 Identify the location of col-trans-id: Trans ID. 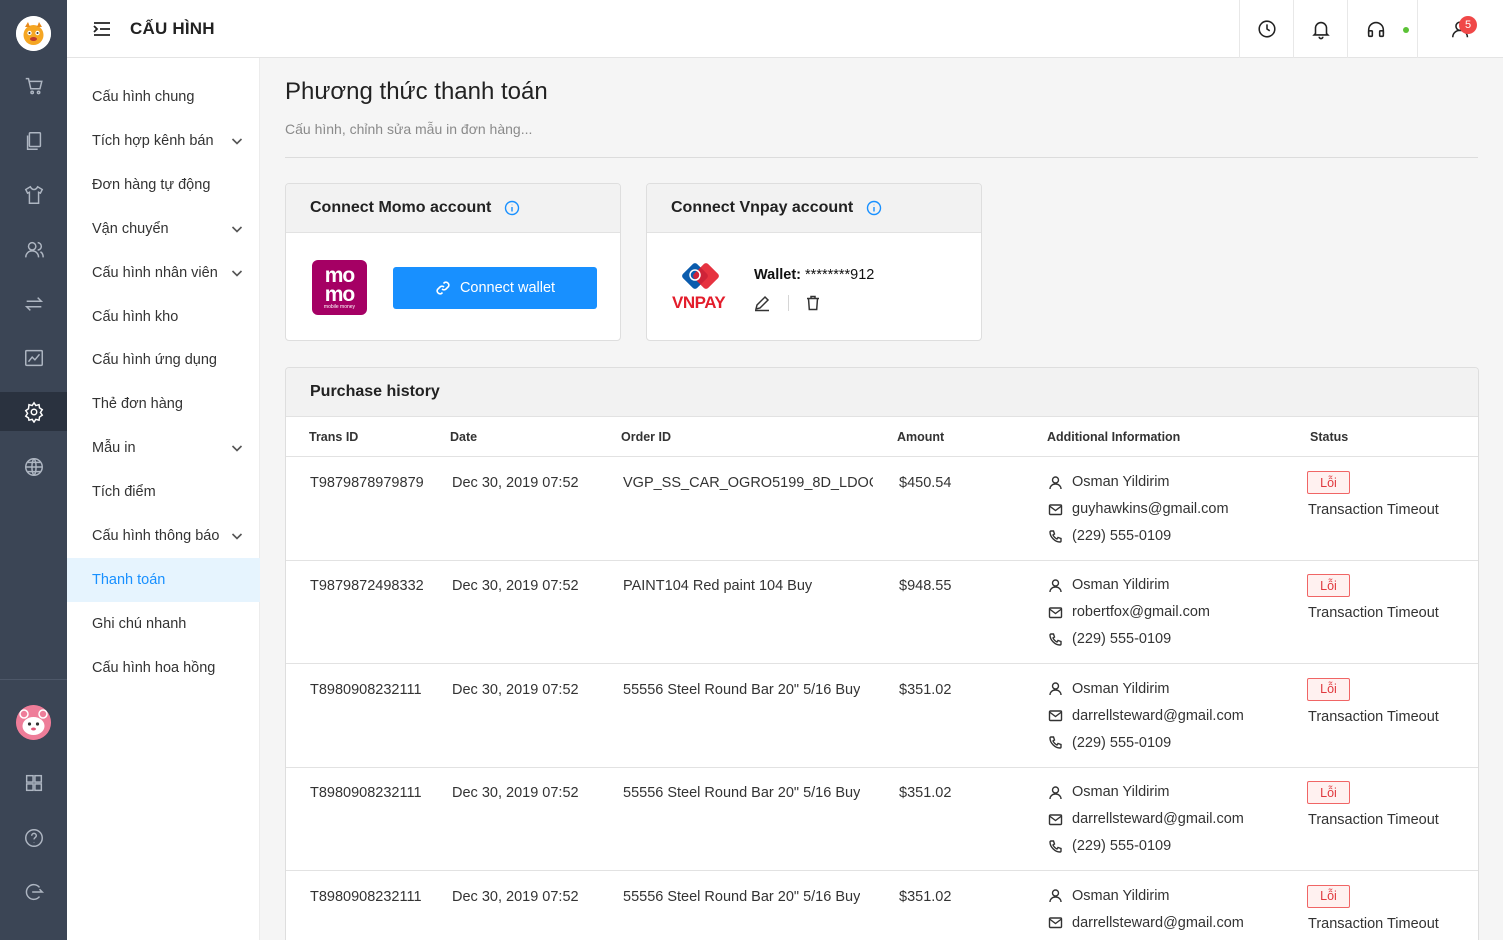
(334, 437).